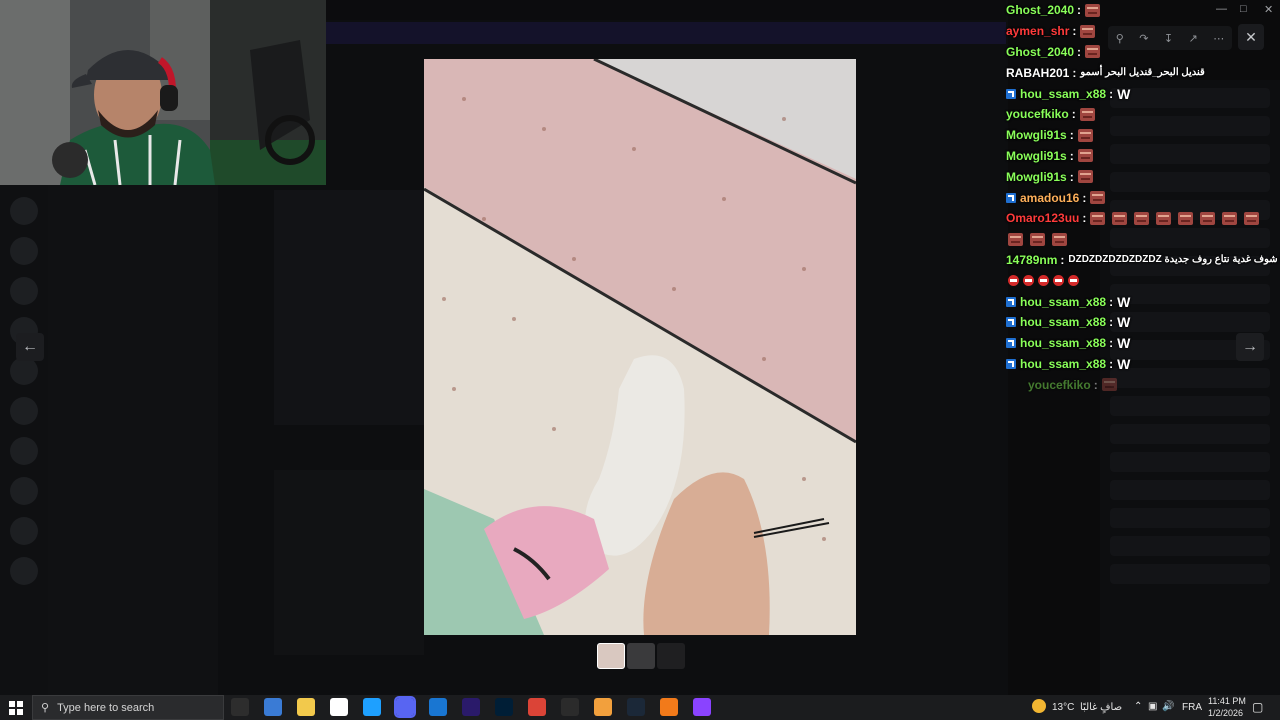  What do you see at coordinates (1049, 198) in the screenshot?
I see `chat-username: amadou16` at bounding box center [1049, 198].